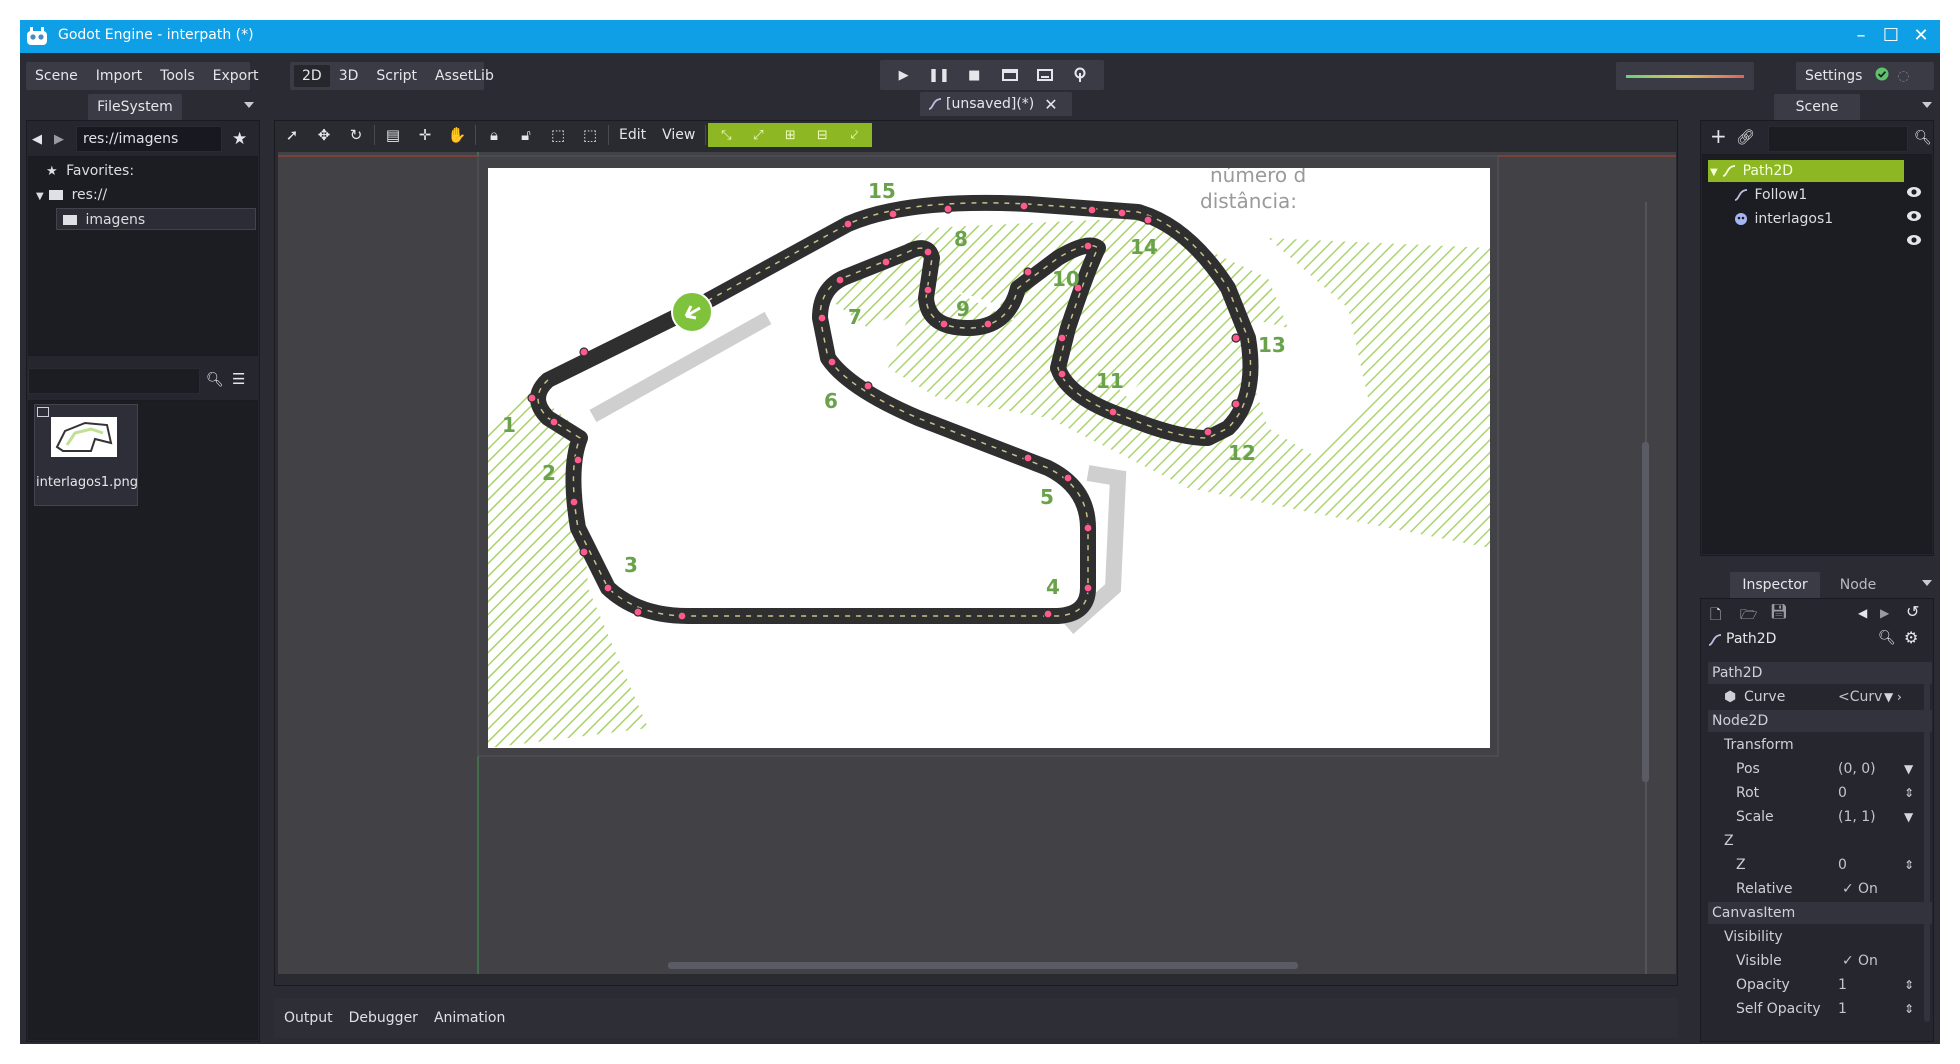 The width and height of the screenshot is (1960, 1064). What do you see at coordinates (526, 135) in the screenshot?
I see `unlock-icon: 🔓︎` at bounding box center [526, 135].